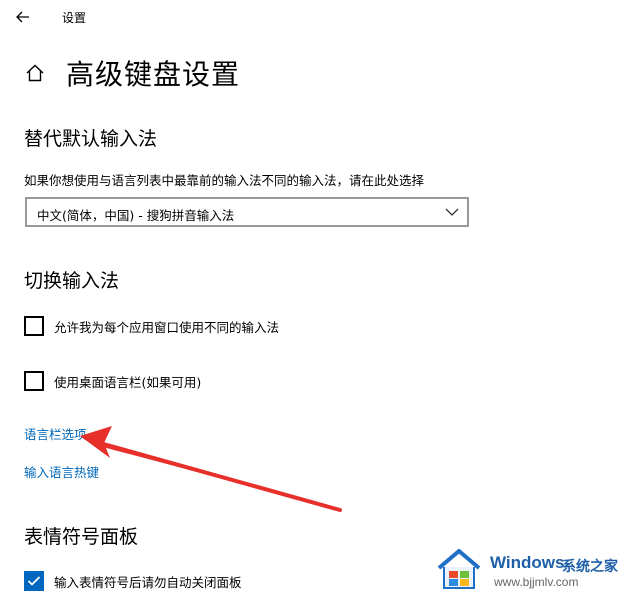  What do you see at coordinates (153, 74) in the screenshot?
I see `page-title: 高级键盘设置` at bounding box center [153, 74].